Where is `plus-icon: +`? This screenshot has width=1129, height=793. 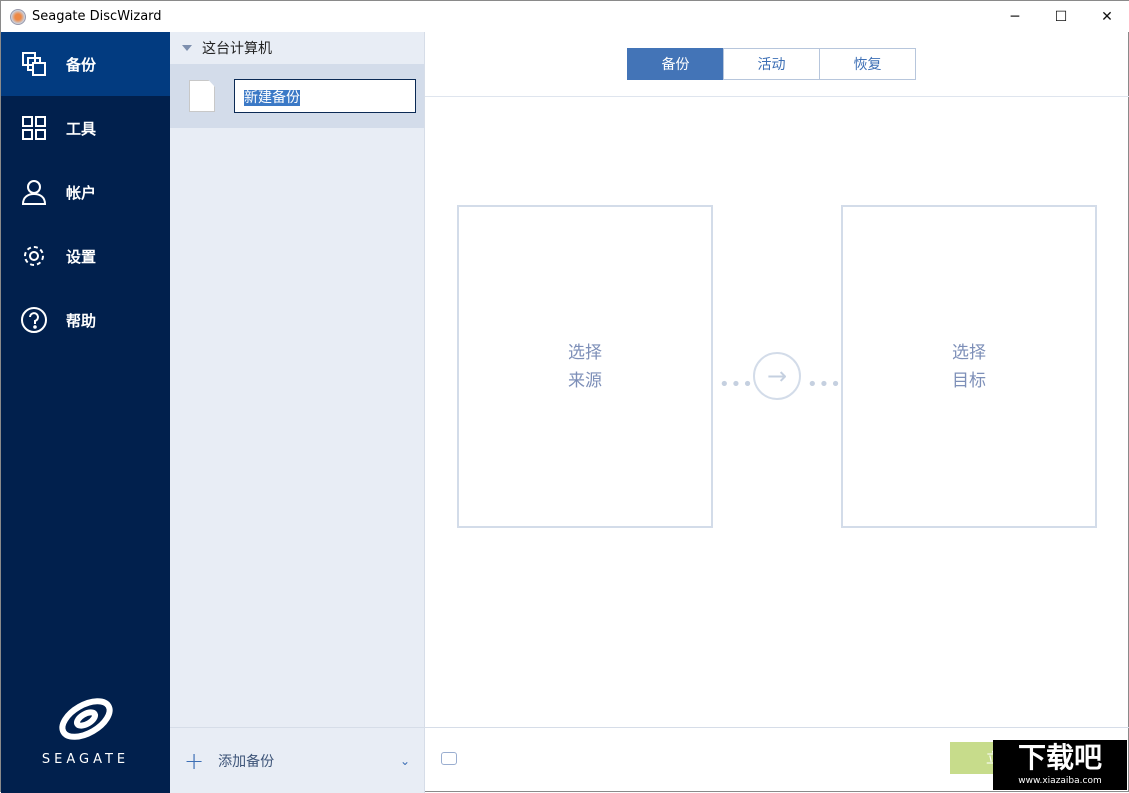
plus-icon: + is located at coordinates (194, 760).